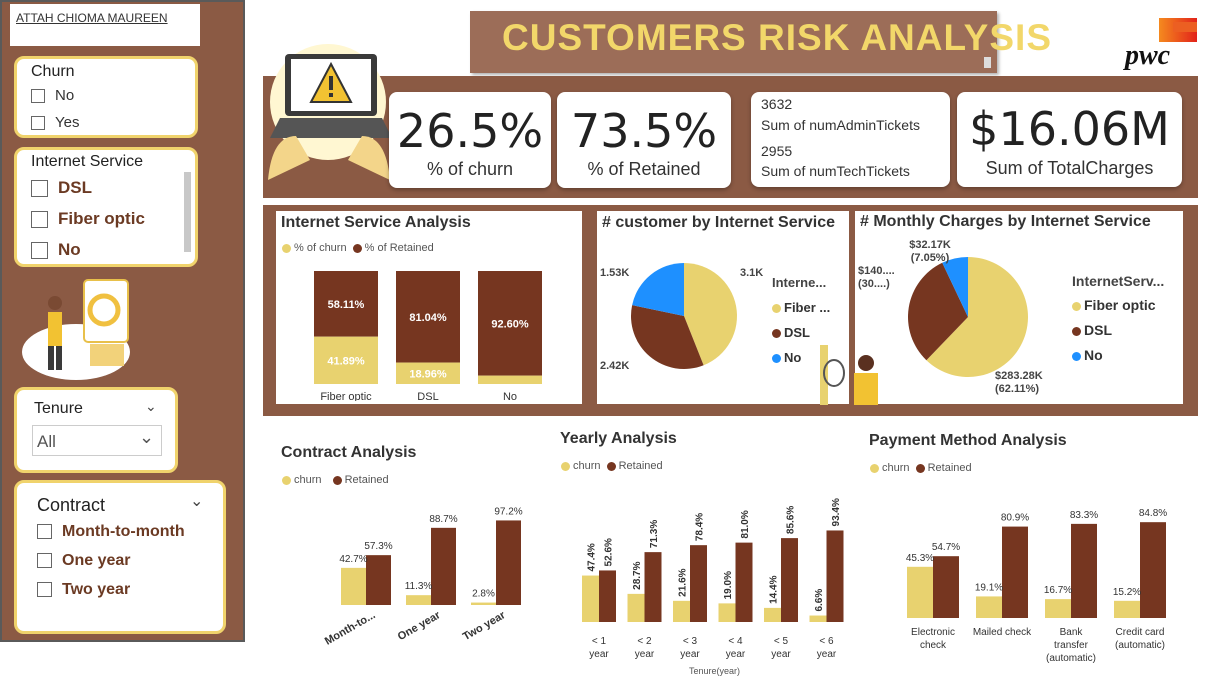  Describe the element at coordinates (346, 396) in the screenshot. I see `category-label: Fiber optic` at that location.